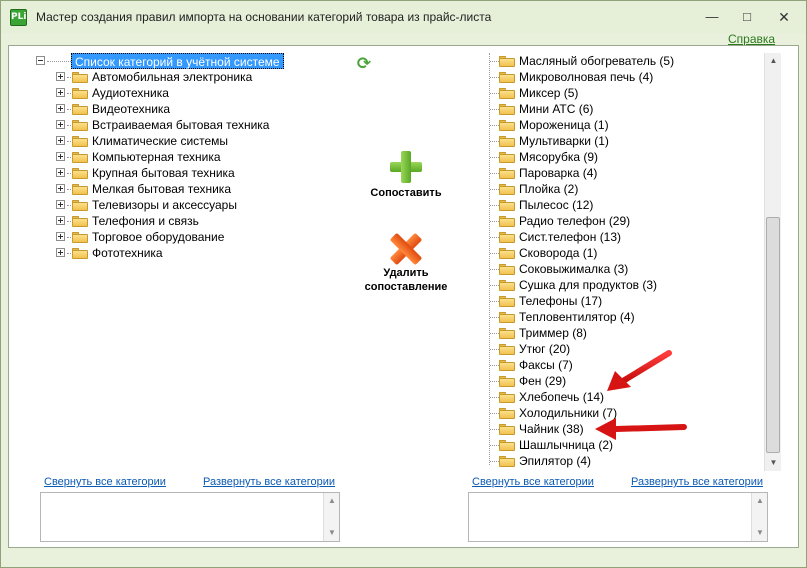 This screenshot has width=807, height=568. What do you see at coordinates (784, 17) in the screenshot?
I see `close-button: ✕` at bounding box center [784, 17].